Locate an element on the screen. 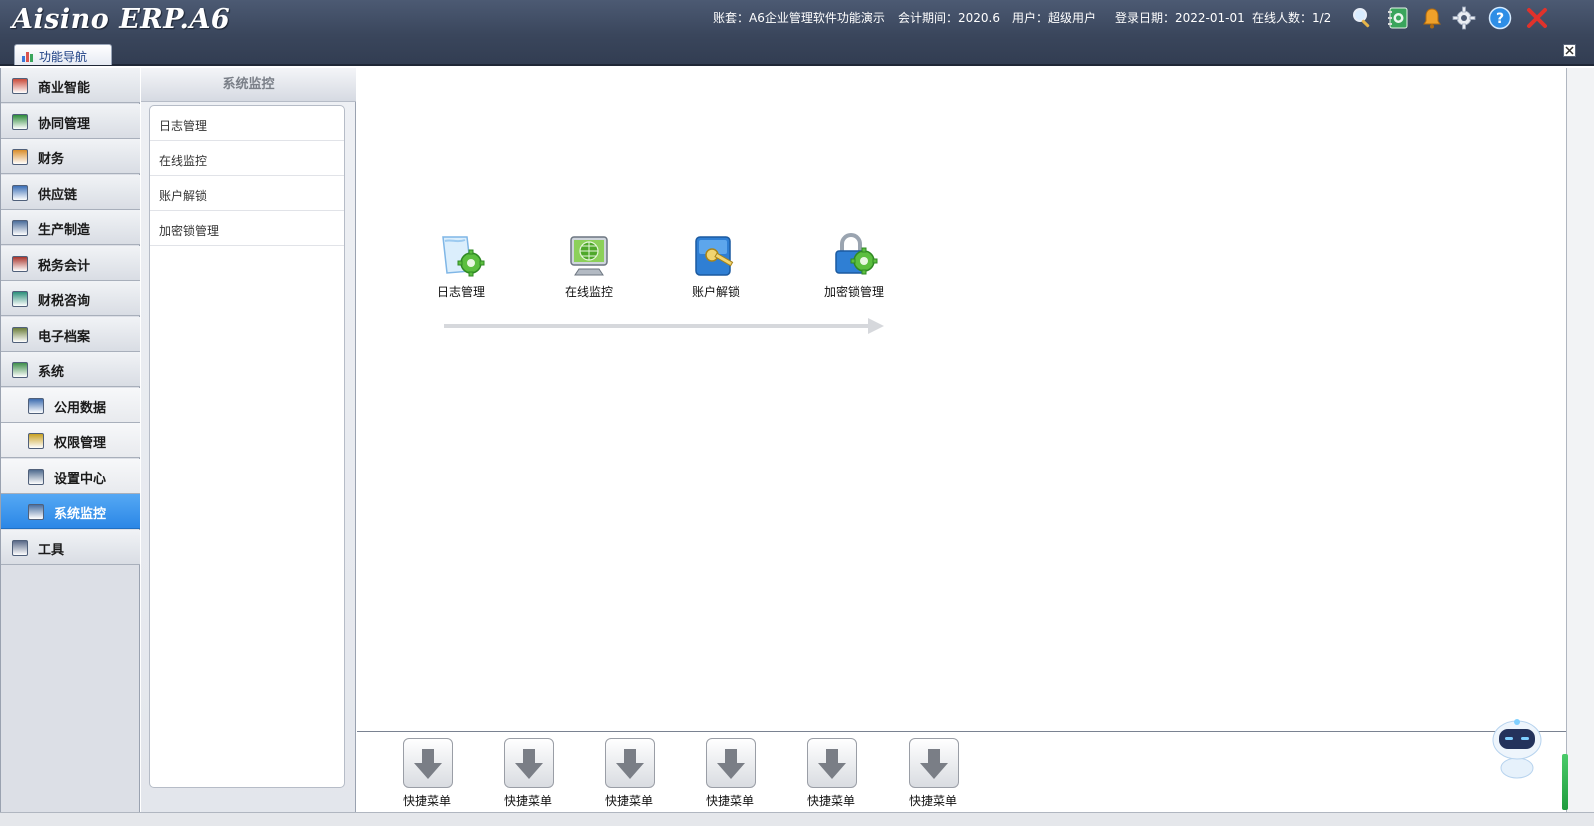  submenu-item-online-monitor: 在线监控 is located at coordinates (247, 158).